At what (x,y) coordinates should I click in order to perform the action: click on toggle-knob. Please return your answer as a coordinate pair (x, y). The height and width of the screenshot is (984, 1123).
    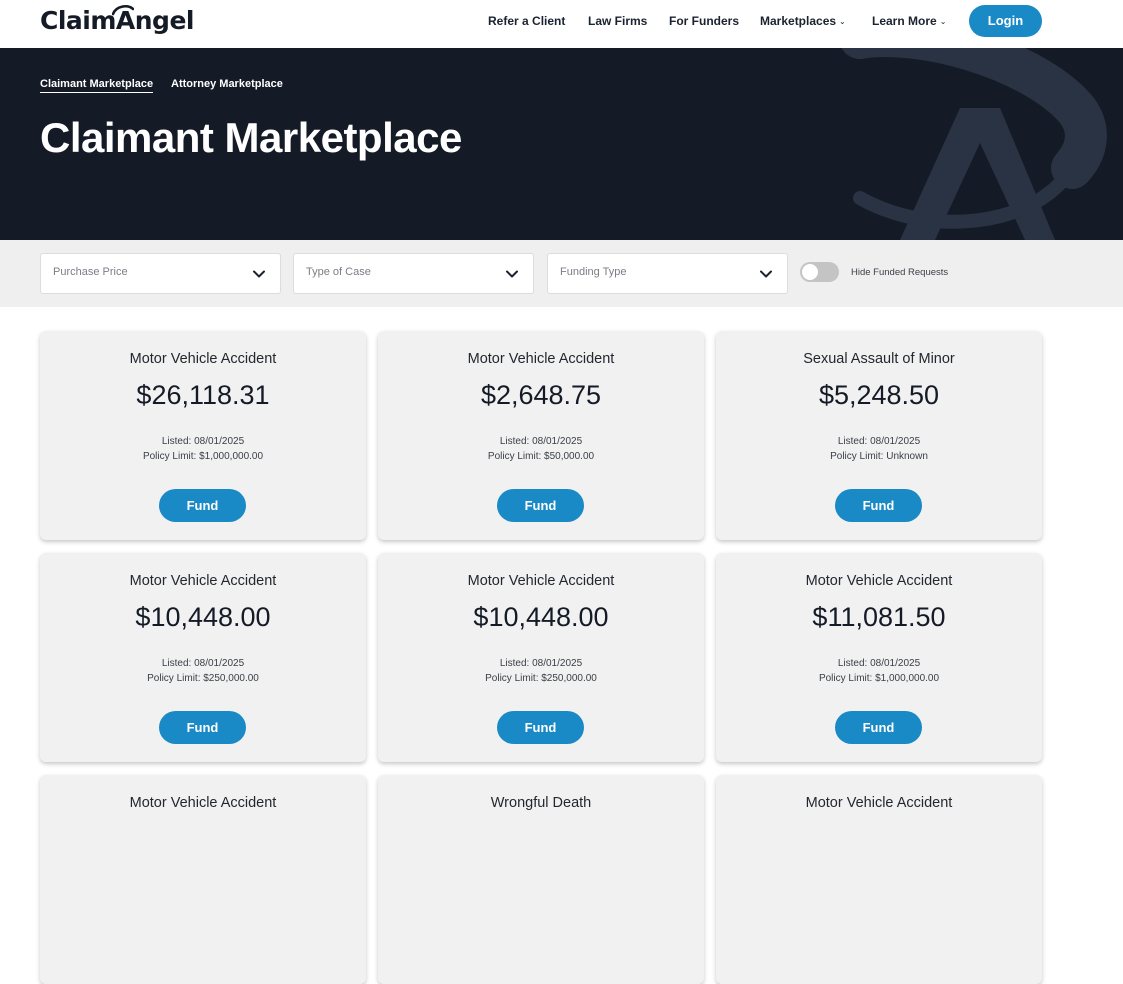
    Looking at the image, I should click on (810, 272).